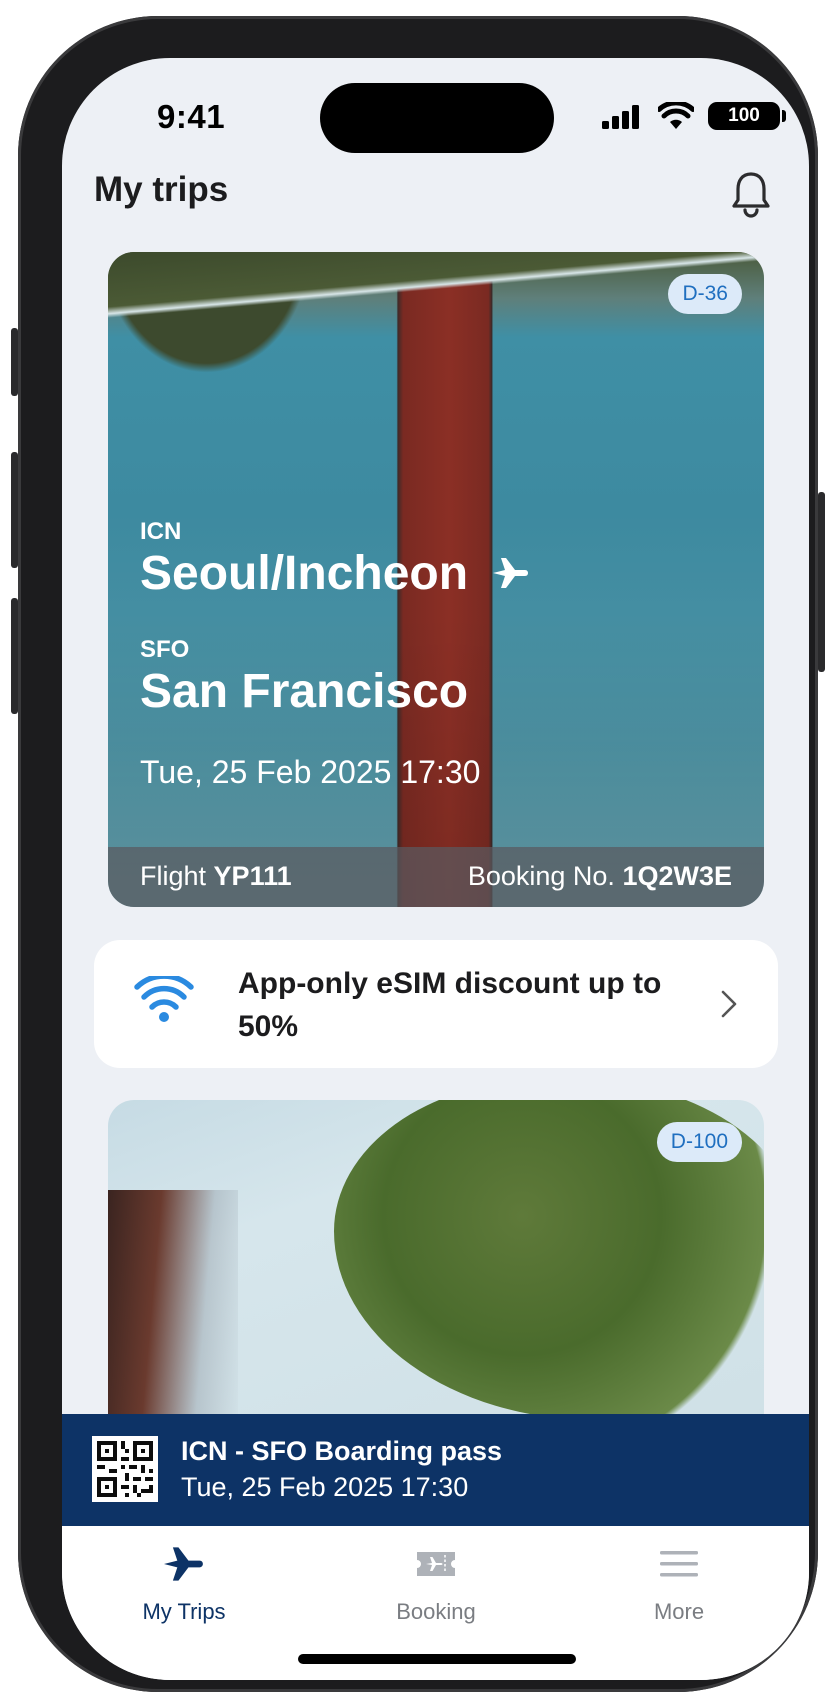  What do you see at coordinates (342, 1451) in the screenshot?
I see `boarding-pass-title: ICN - SFO Boarding pass` at bounding box center [342, 1451].